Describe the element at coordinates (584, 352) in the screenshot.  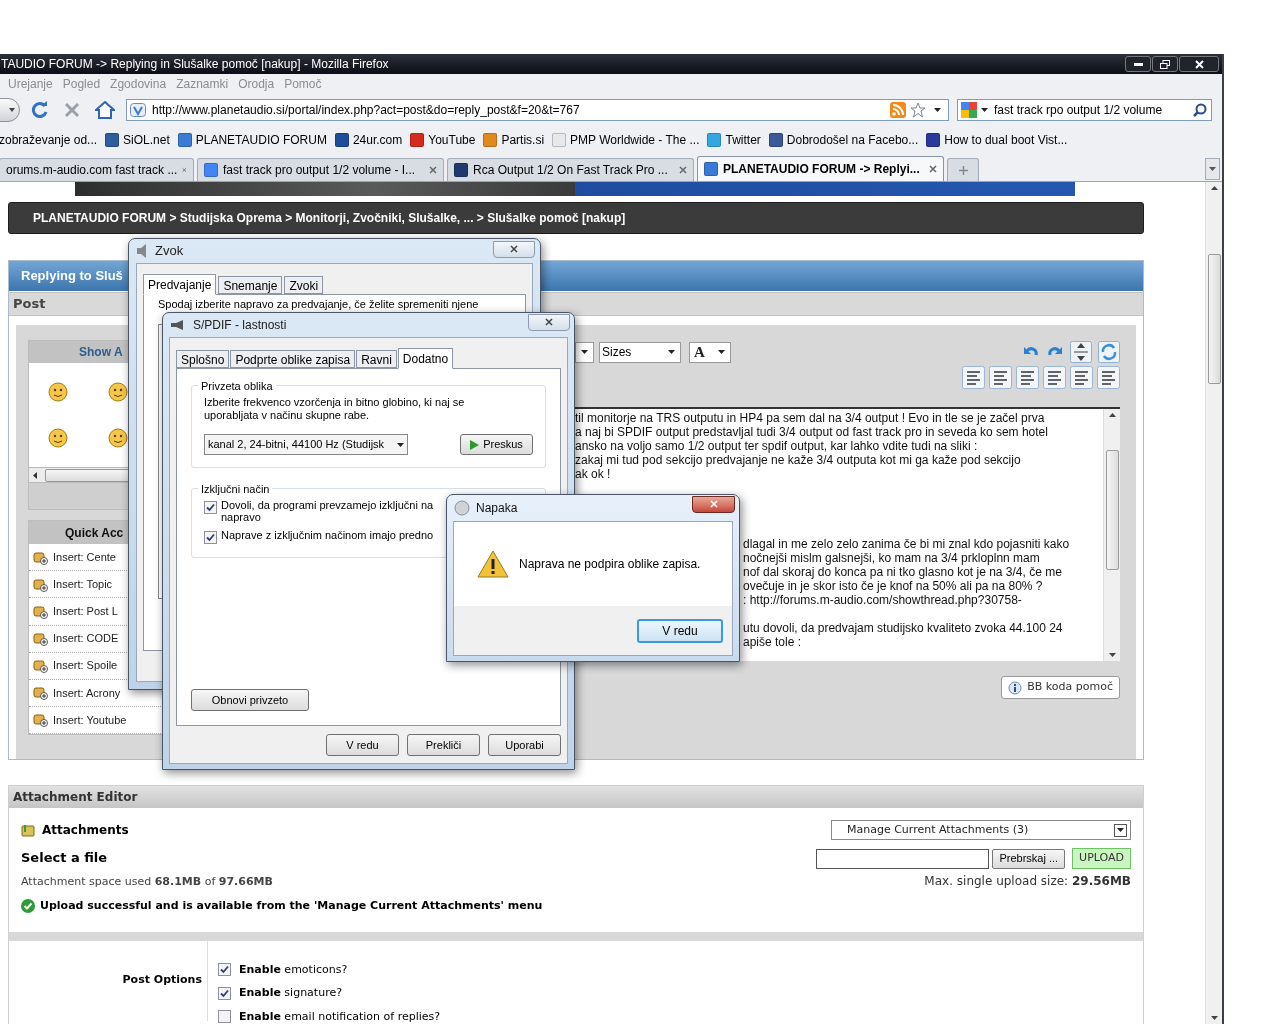
I see `dropdown` at that location.